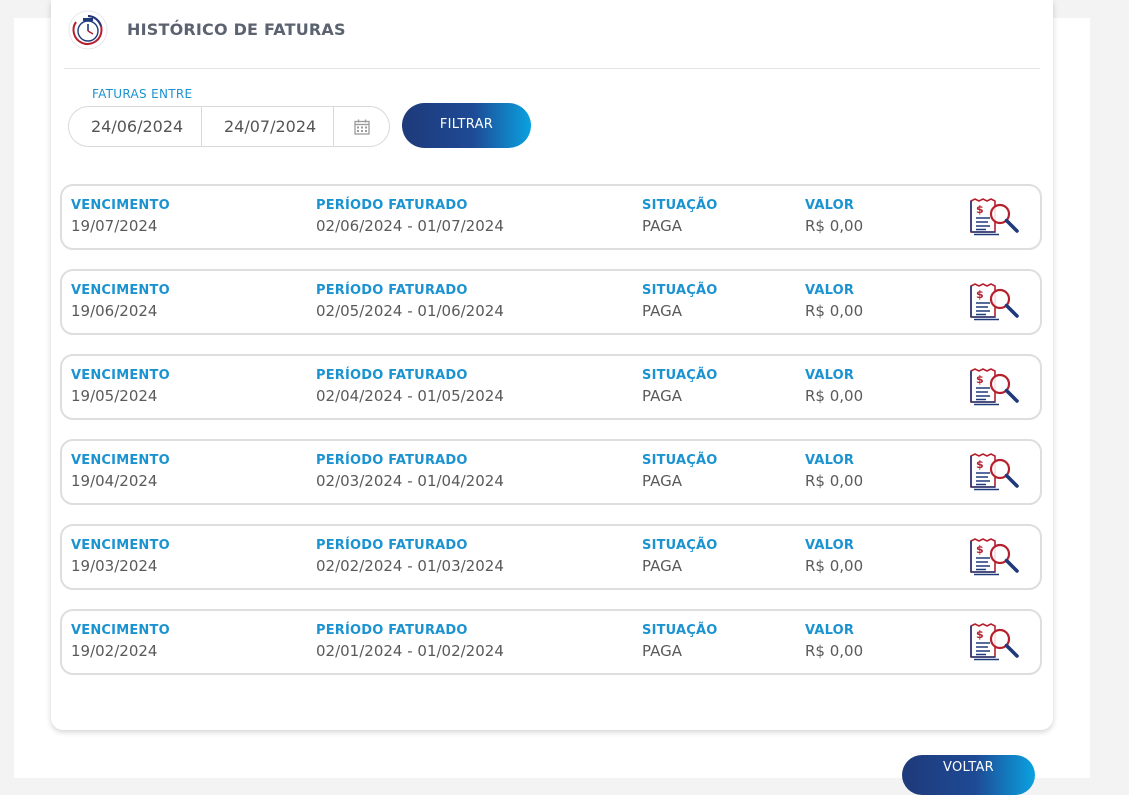  Describe the element at coordinates (142, 94) in the screenshot. I see `date-filter-label: FATURAS ENTRE` at that location.